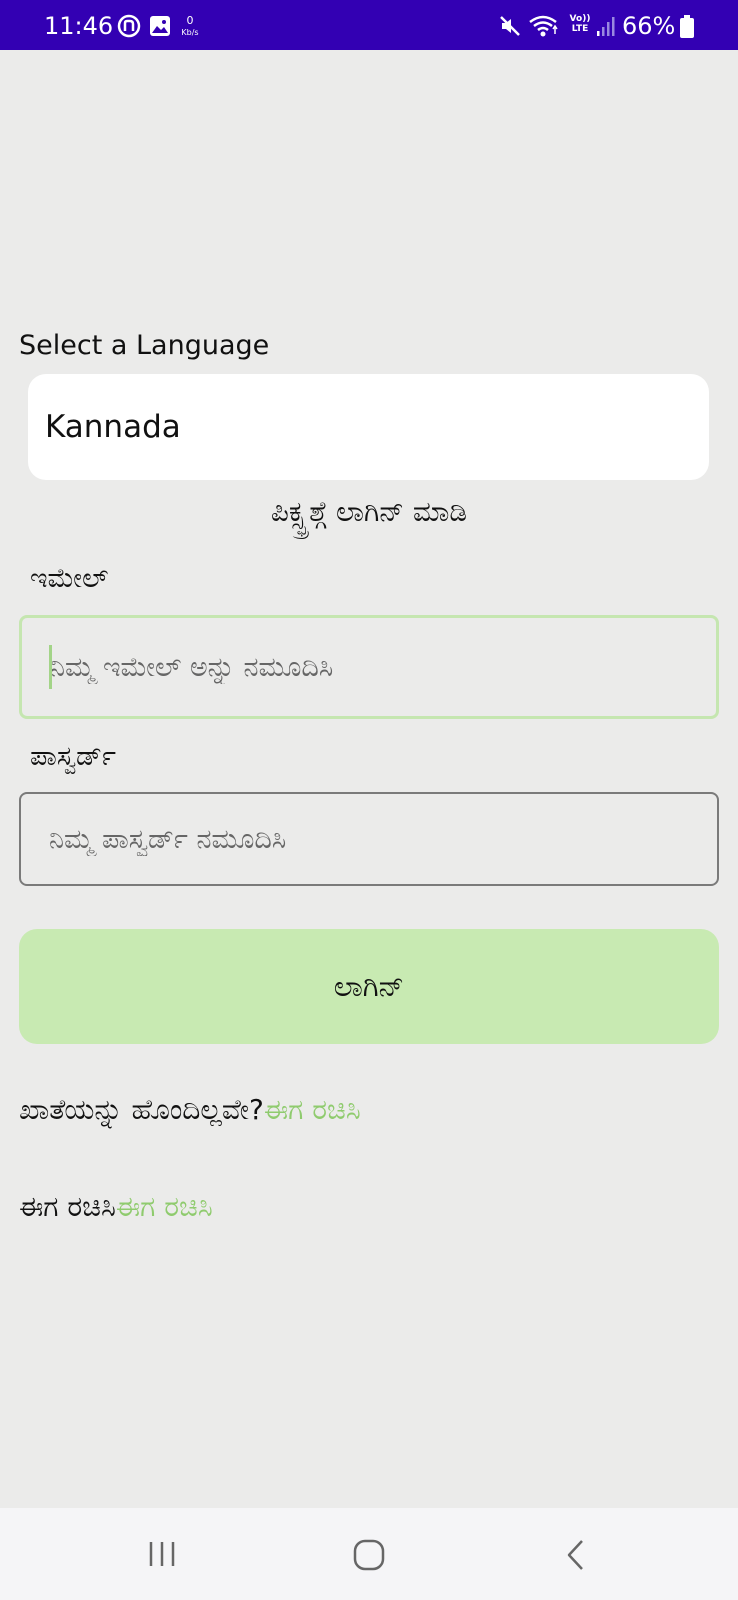 The height and width of the screenshot is (1600, 738). What do you see at coordinates (687, 26) in the screenshot?
I see `battery-icon` at bounding box center [687, 26].